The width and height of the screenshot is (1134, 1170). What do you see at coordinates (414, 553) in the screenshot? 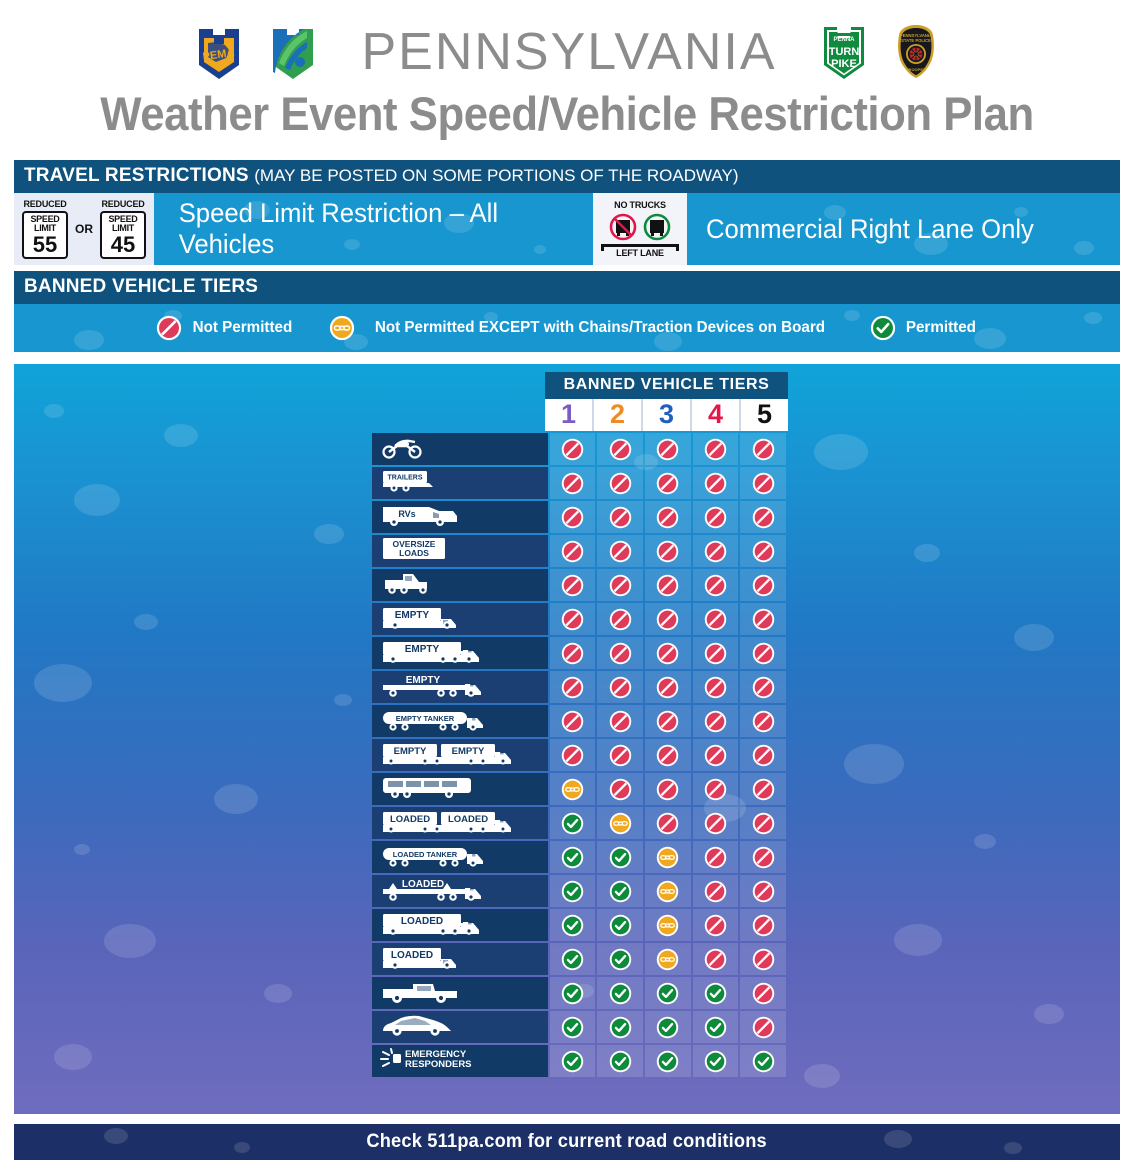
I see `svg-text: LOADS` at bounding box center [414, 553].